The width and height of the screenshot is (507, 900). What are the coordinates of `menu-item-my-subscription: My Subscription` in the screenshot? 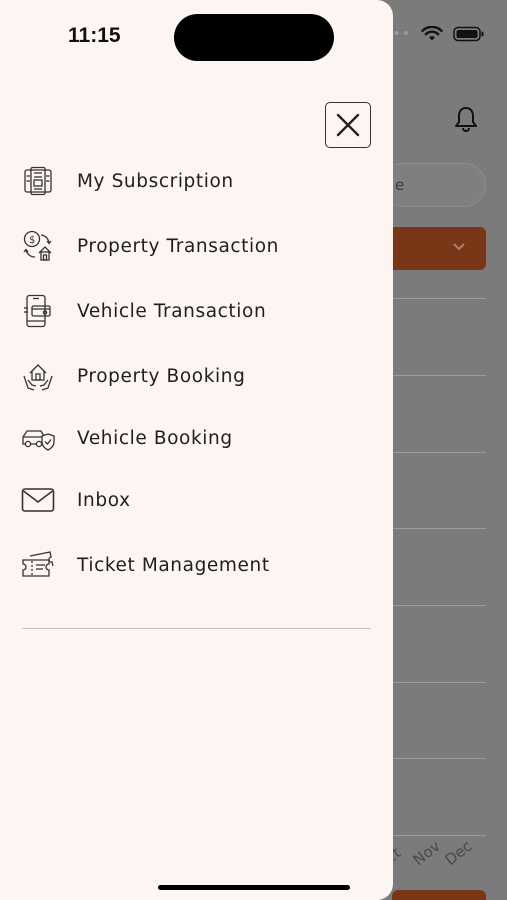 It's located at (196, 181).